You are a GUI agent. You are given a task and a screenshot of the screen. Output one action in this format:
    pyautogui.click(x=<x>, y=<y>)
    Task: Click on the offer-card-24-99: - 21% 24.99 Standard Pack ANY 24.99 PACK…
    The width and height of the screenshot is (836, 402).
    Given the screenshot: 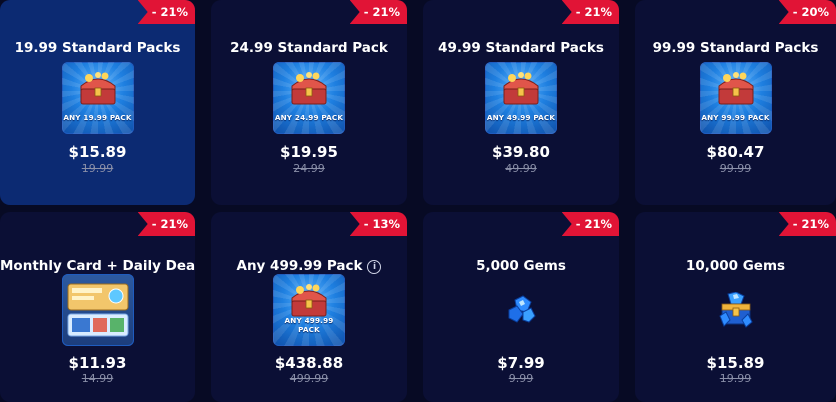 What is the action you would take?
    pyautogui.click(x=309, y=102)
    